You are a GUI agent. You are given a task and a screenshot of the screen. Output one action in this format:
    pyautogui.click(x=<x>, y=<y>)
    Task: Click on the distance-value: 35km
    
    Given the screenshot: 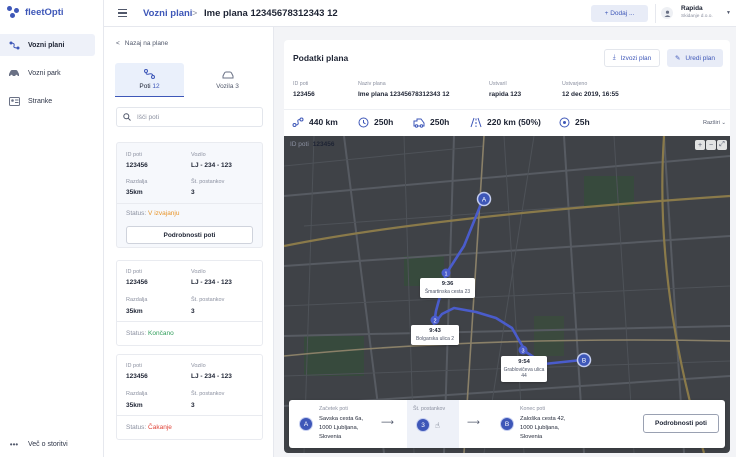 What is the action you would take?
    pyautogui.click(x=134, y=192)
    